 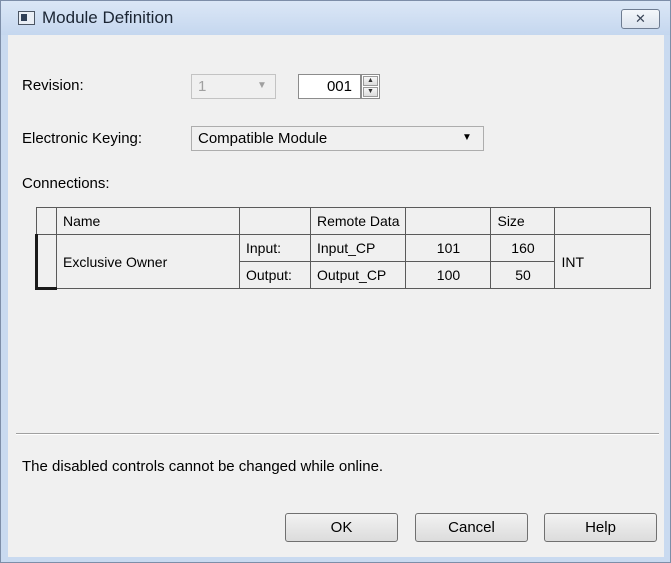 I want to click on header-remote-instance, so click(x=448, y=221).